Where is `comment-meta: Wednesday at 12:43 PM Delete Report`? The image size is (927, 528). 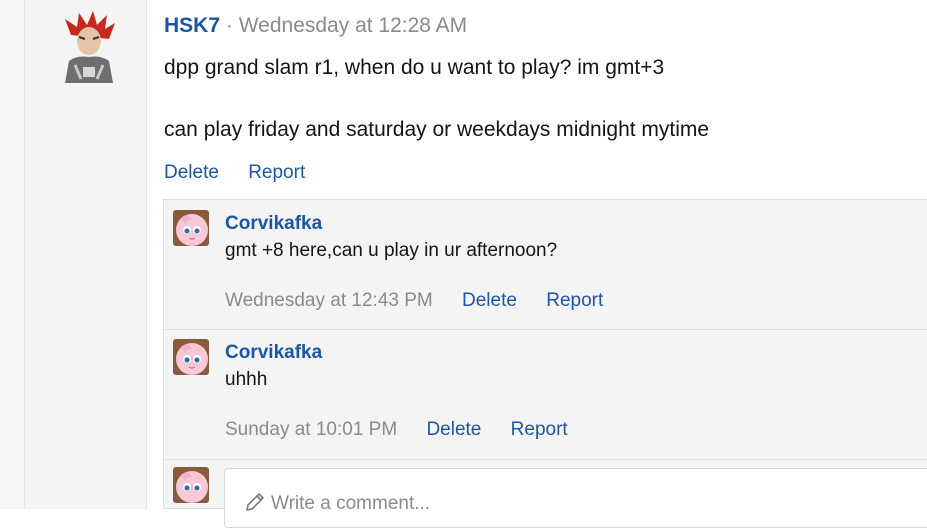 comment-meta: Wednesday at 12:43 PM Delete Report is located at coordinates (414, 301).